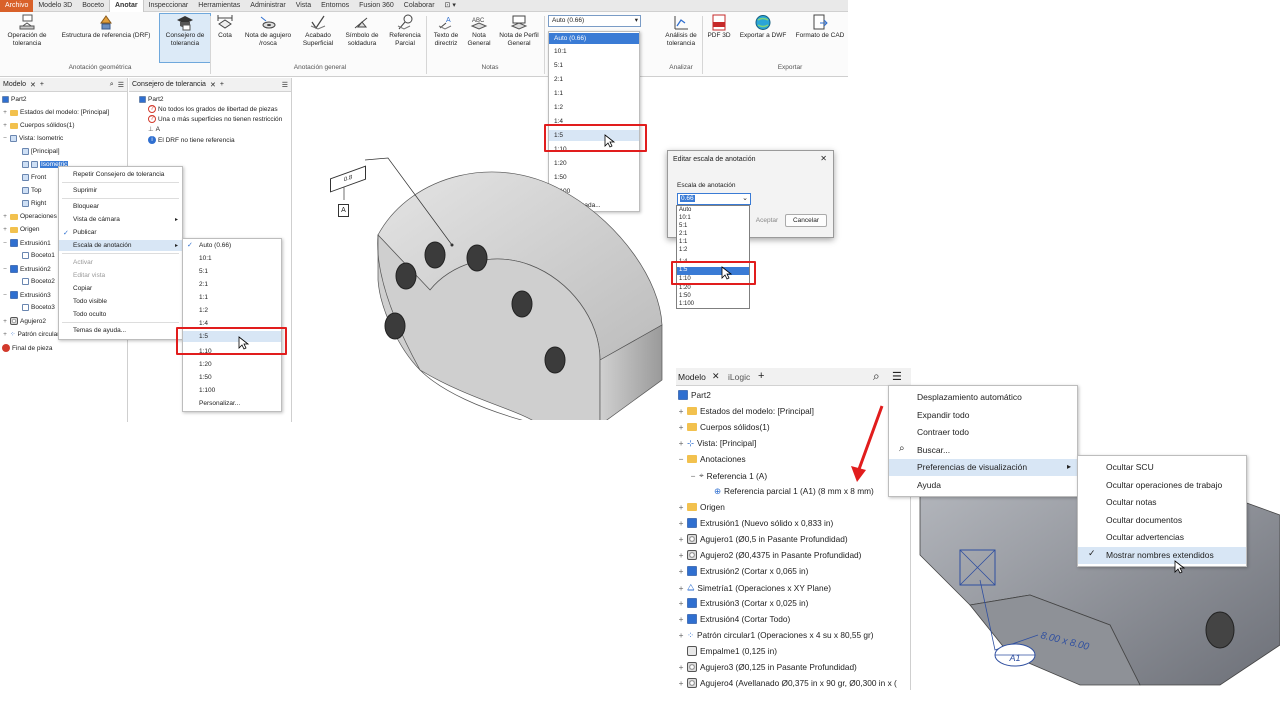 This screenshot has width=1280, height=720. What do you see at coordinates (719, 27) in the screenshot?
I see `pdf-3d-button: PDF 3D` at bounding box center [719, 27].